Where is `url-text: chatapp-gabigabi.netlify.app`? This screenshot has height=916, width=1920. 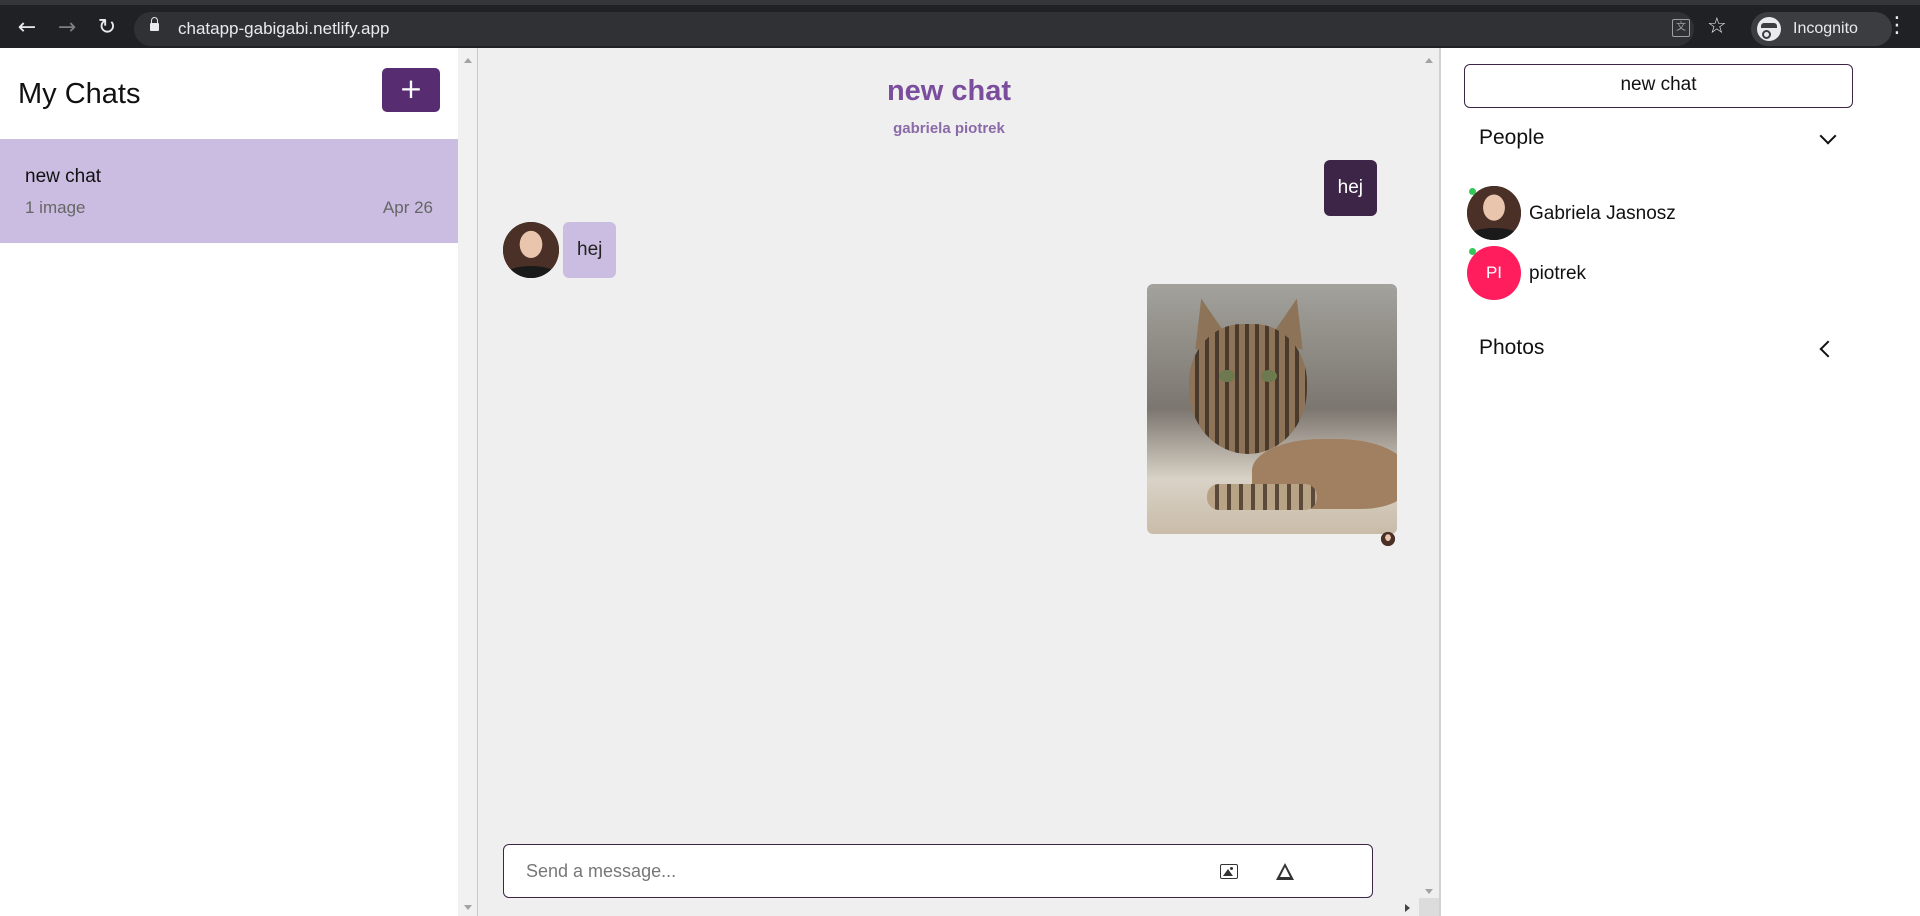 url-text: chatapp-gabigabi.netlify.app is located at coordinates (283, 29).